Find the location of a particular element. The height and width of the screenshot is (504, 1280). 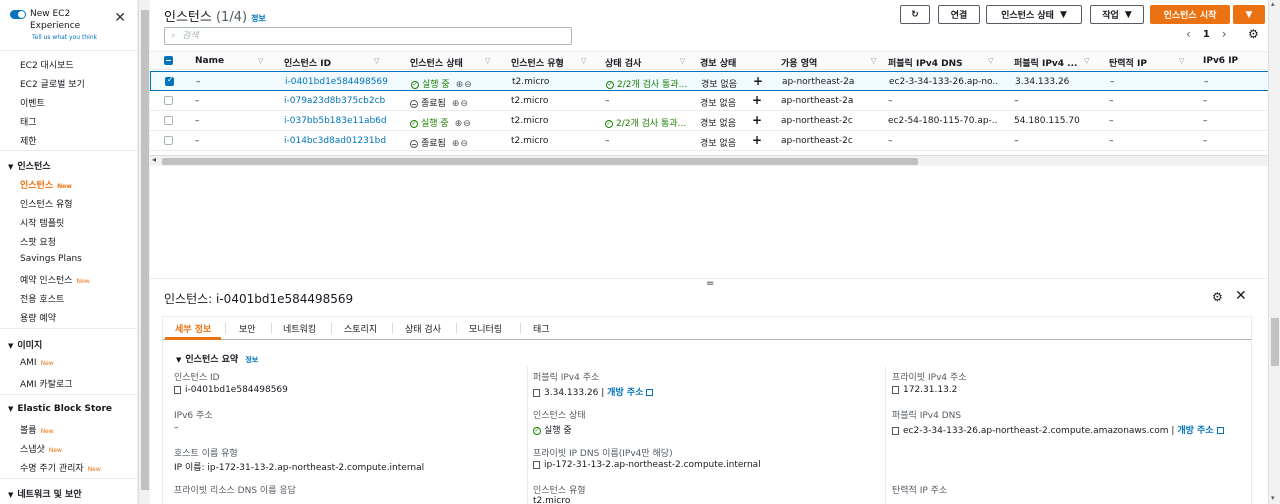

tab-security: 보안 is located at coordinates (247, 328).